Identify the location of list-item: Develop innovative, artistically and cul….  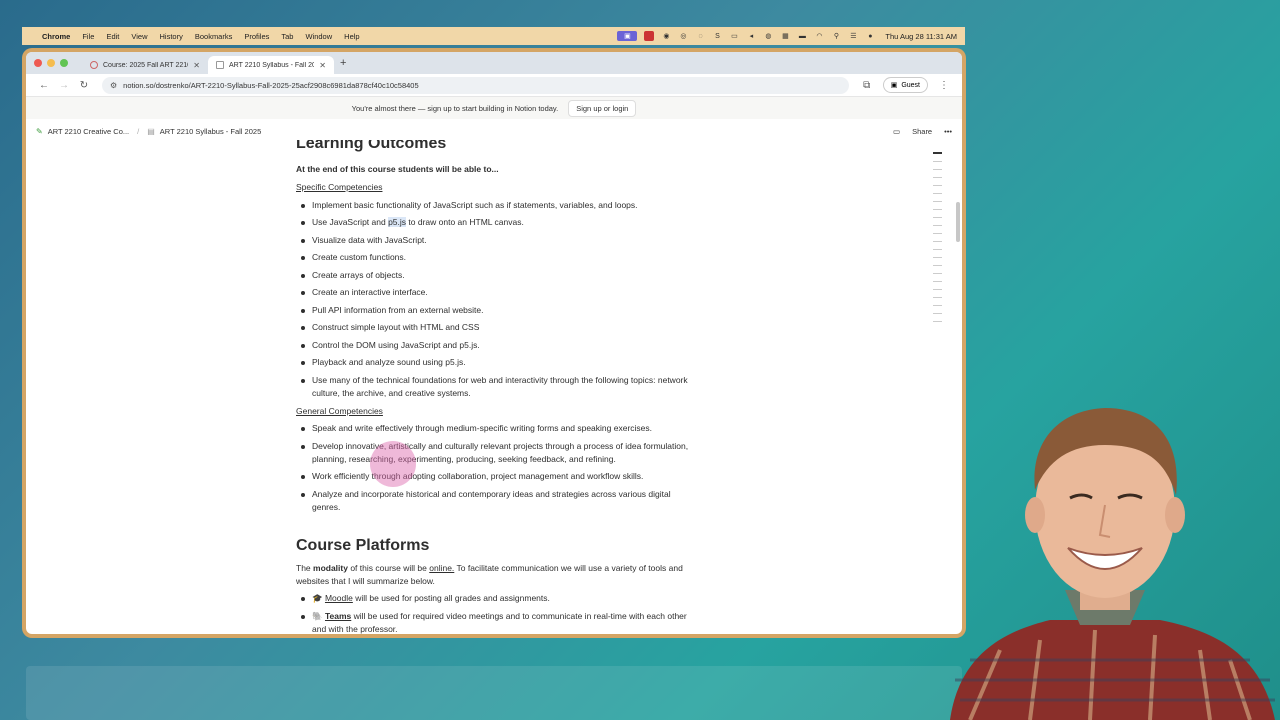
(496, 453).